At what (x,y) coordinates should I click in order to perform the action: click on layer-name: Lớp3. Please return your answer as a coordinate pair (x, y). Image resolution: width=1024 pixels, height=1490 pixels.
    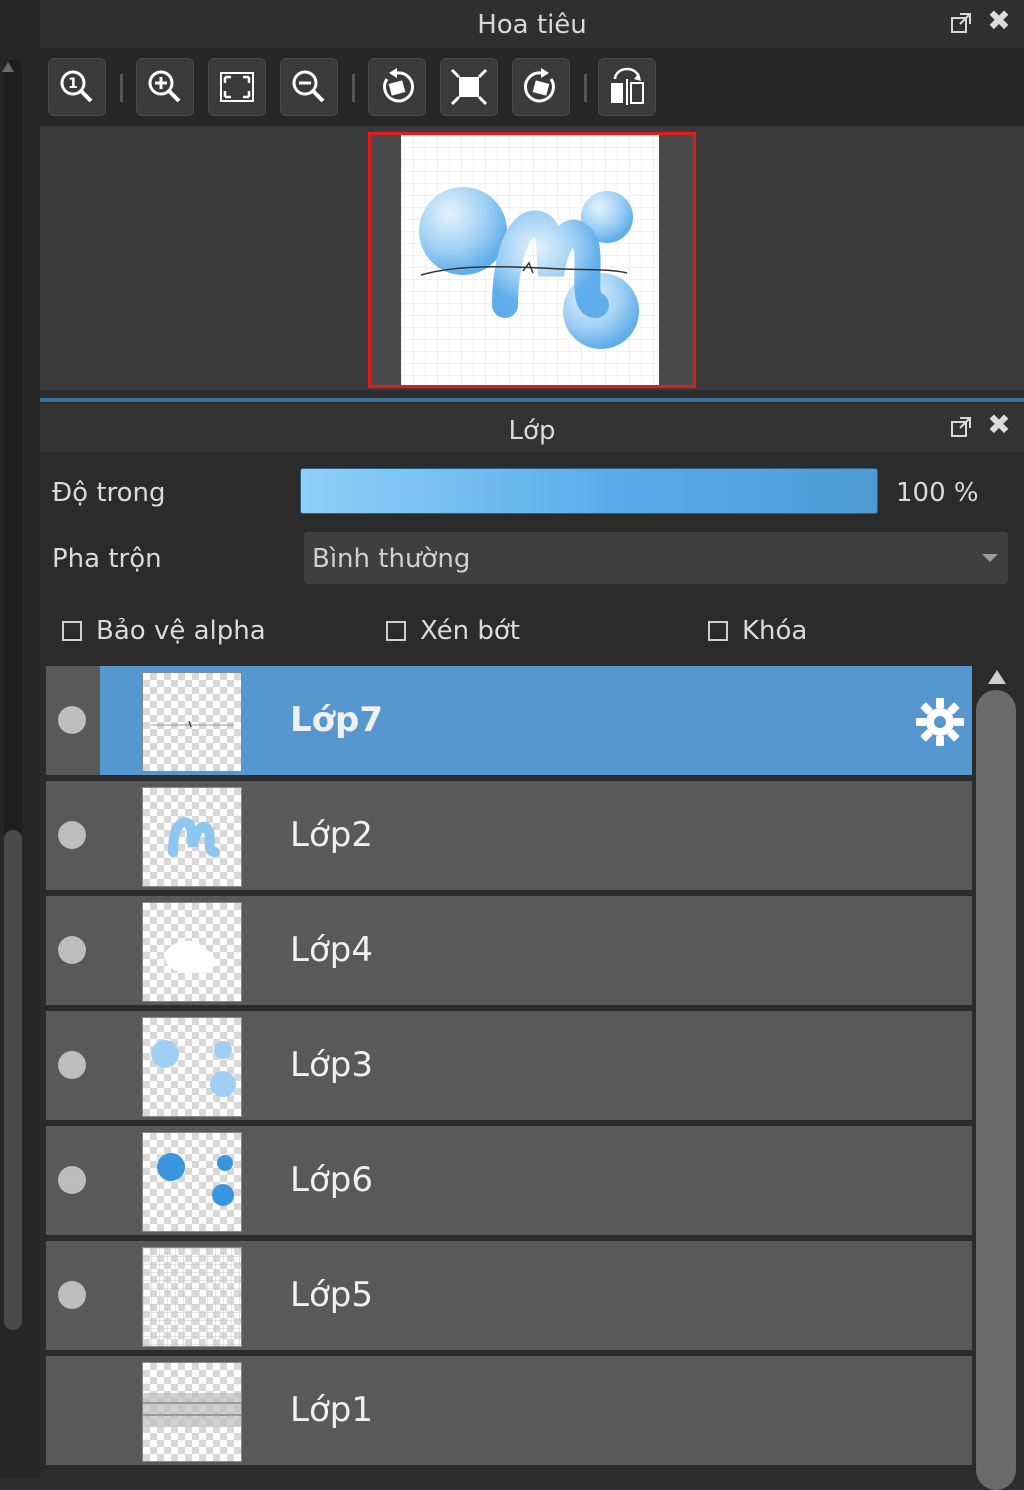
    Looking at the image, I should click on (331, 1065).